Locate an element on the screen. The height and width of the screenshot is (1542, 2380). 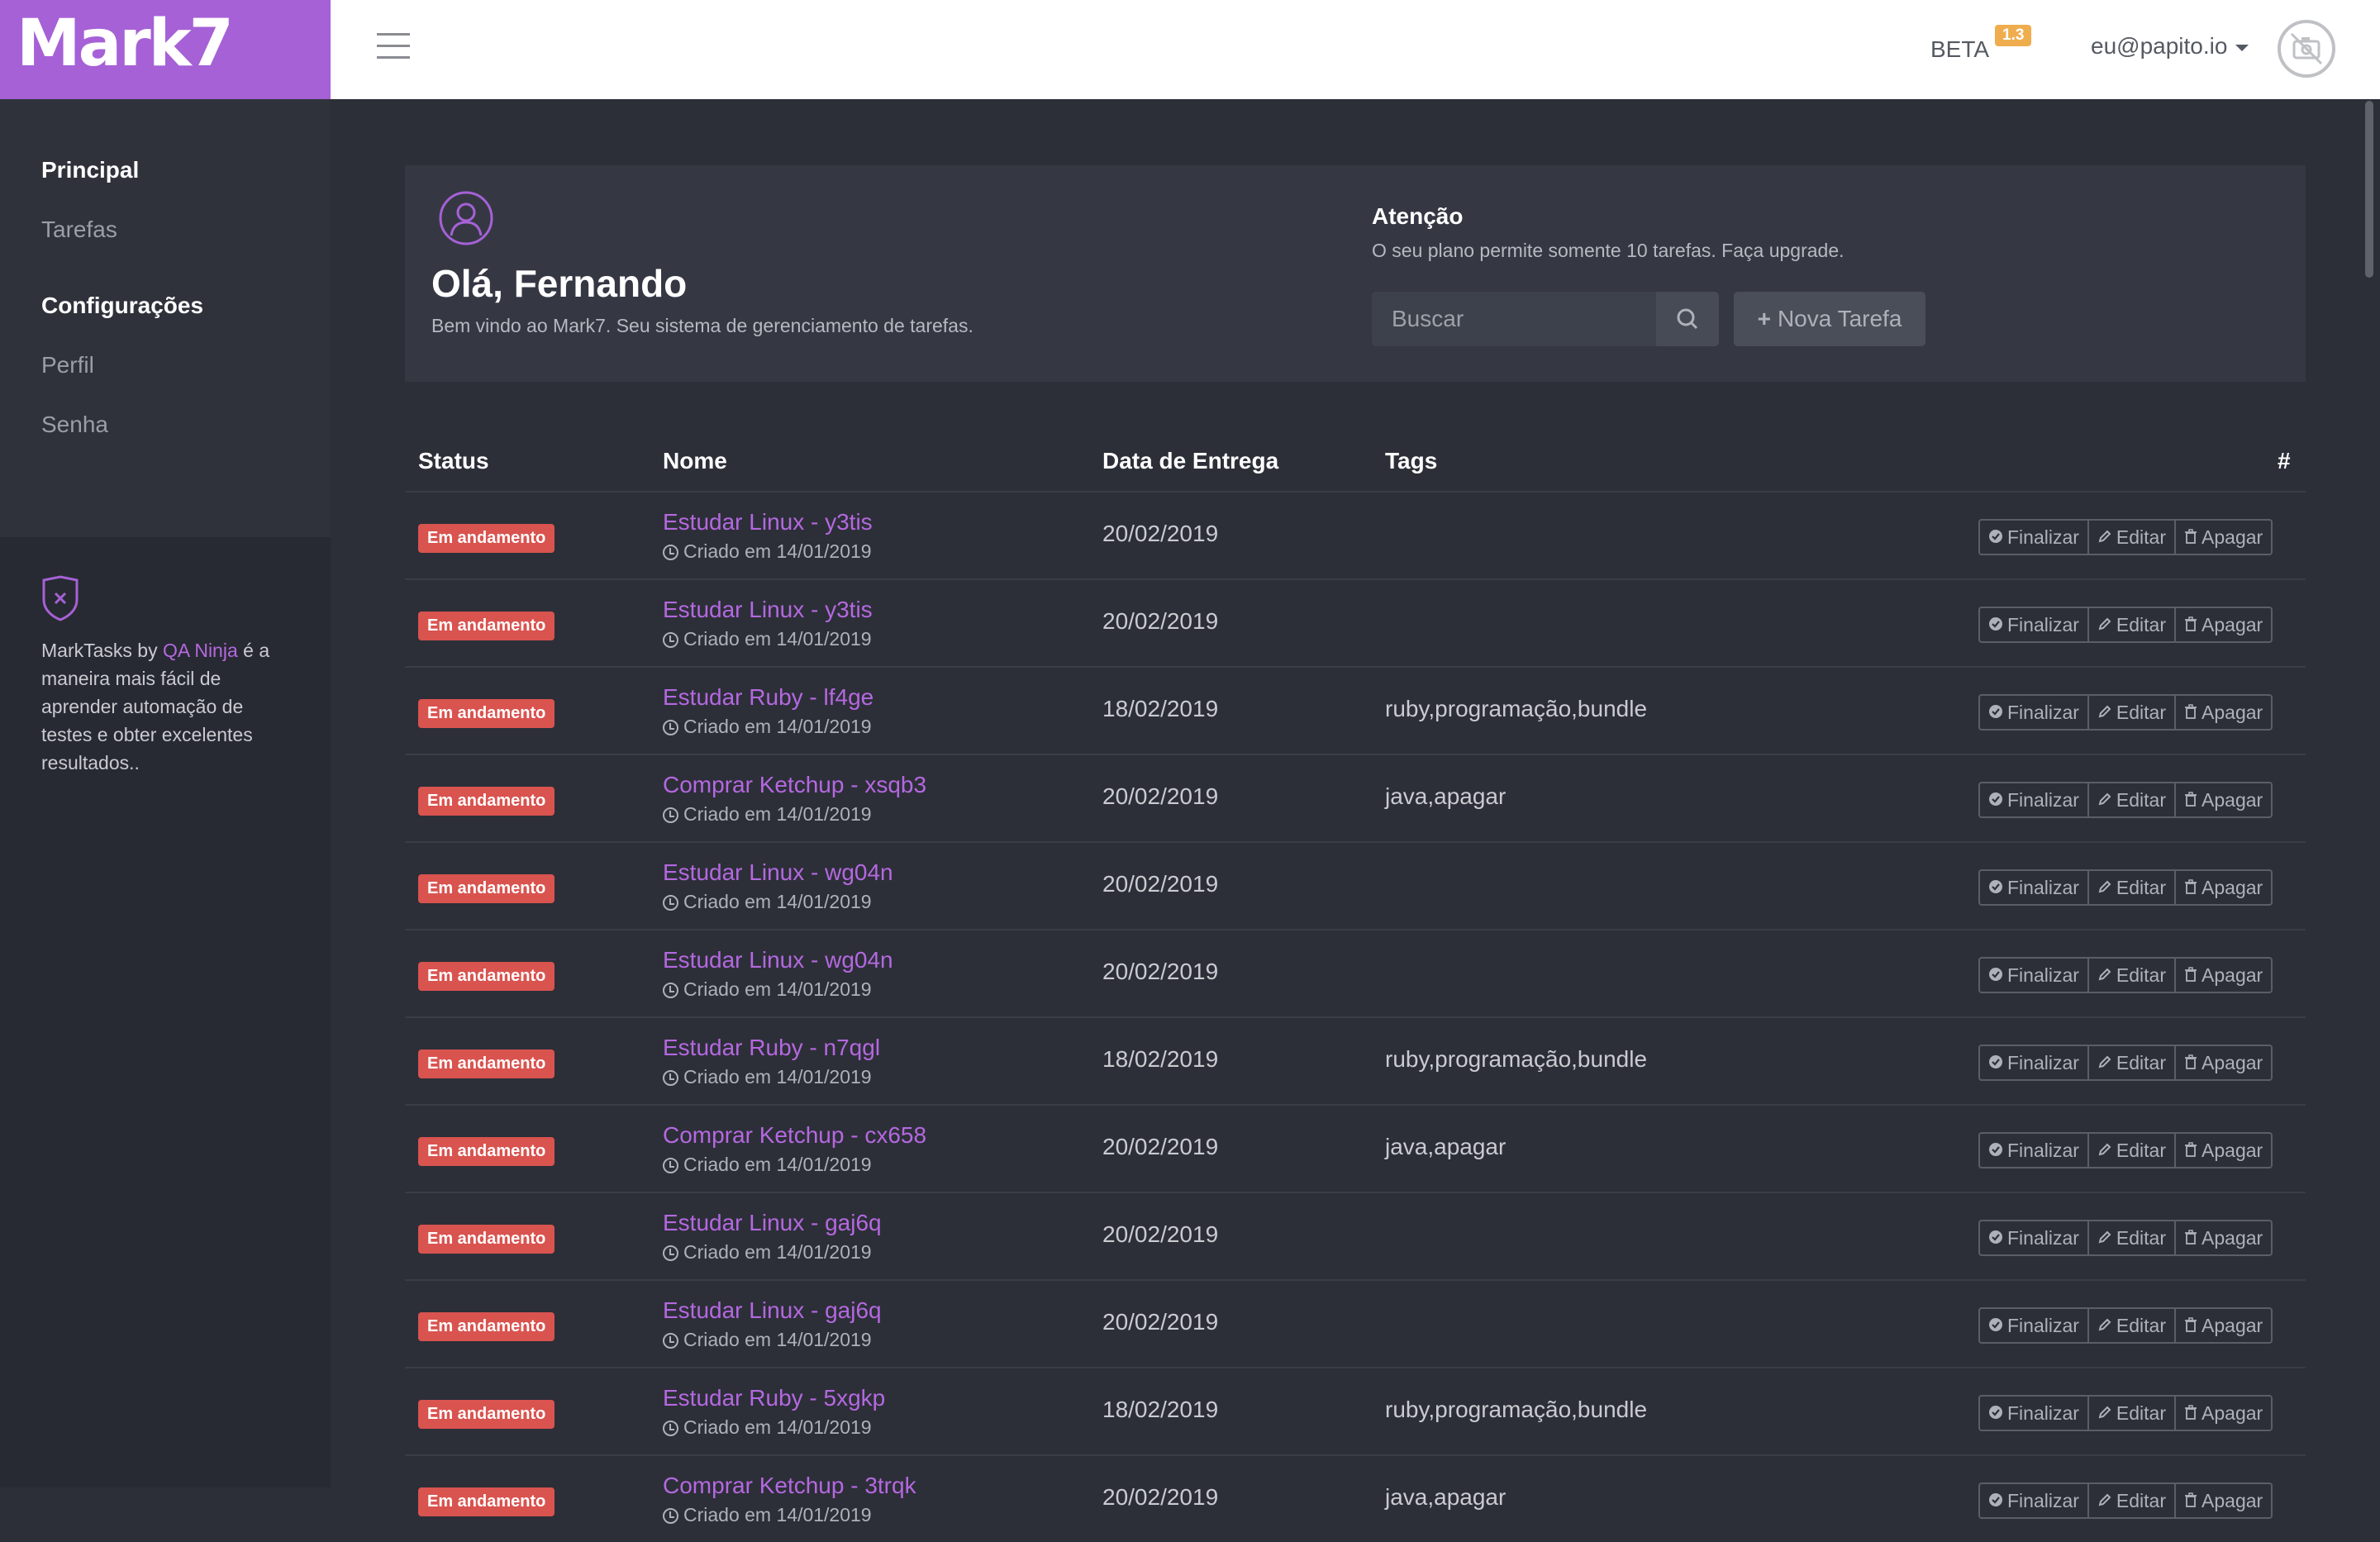
task-name-link: Estudar Ruby - 5xgkp is located at coordinates (774, 1398).